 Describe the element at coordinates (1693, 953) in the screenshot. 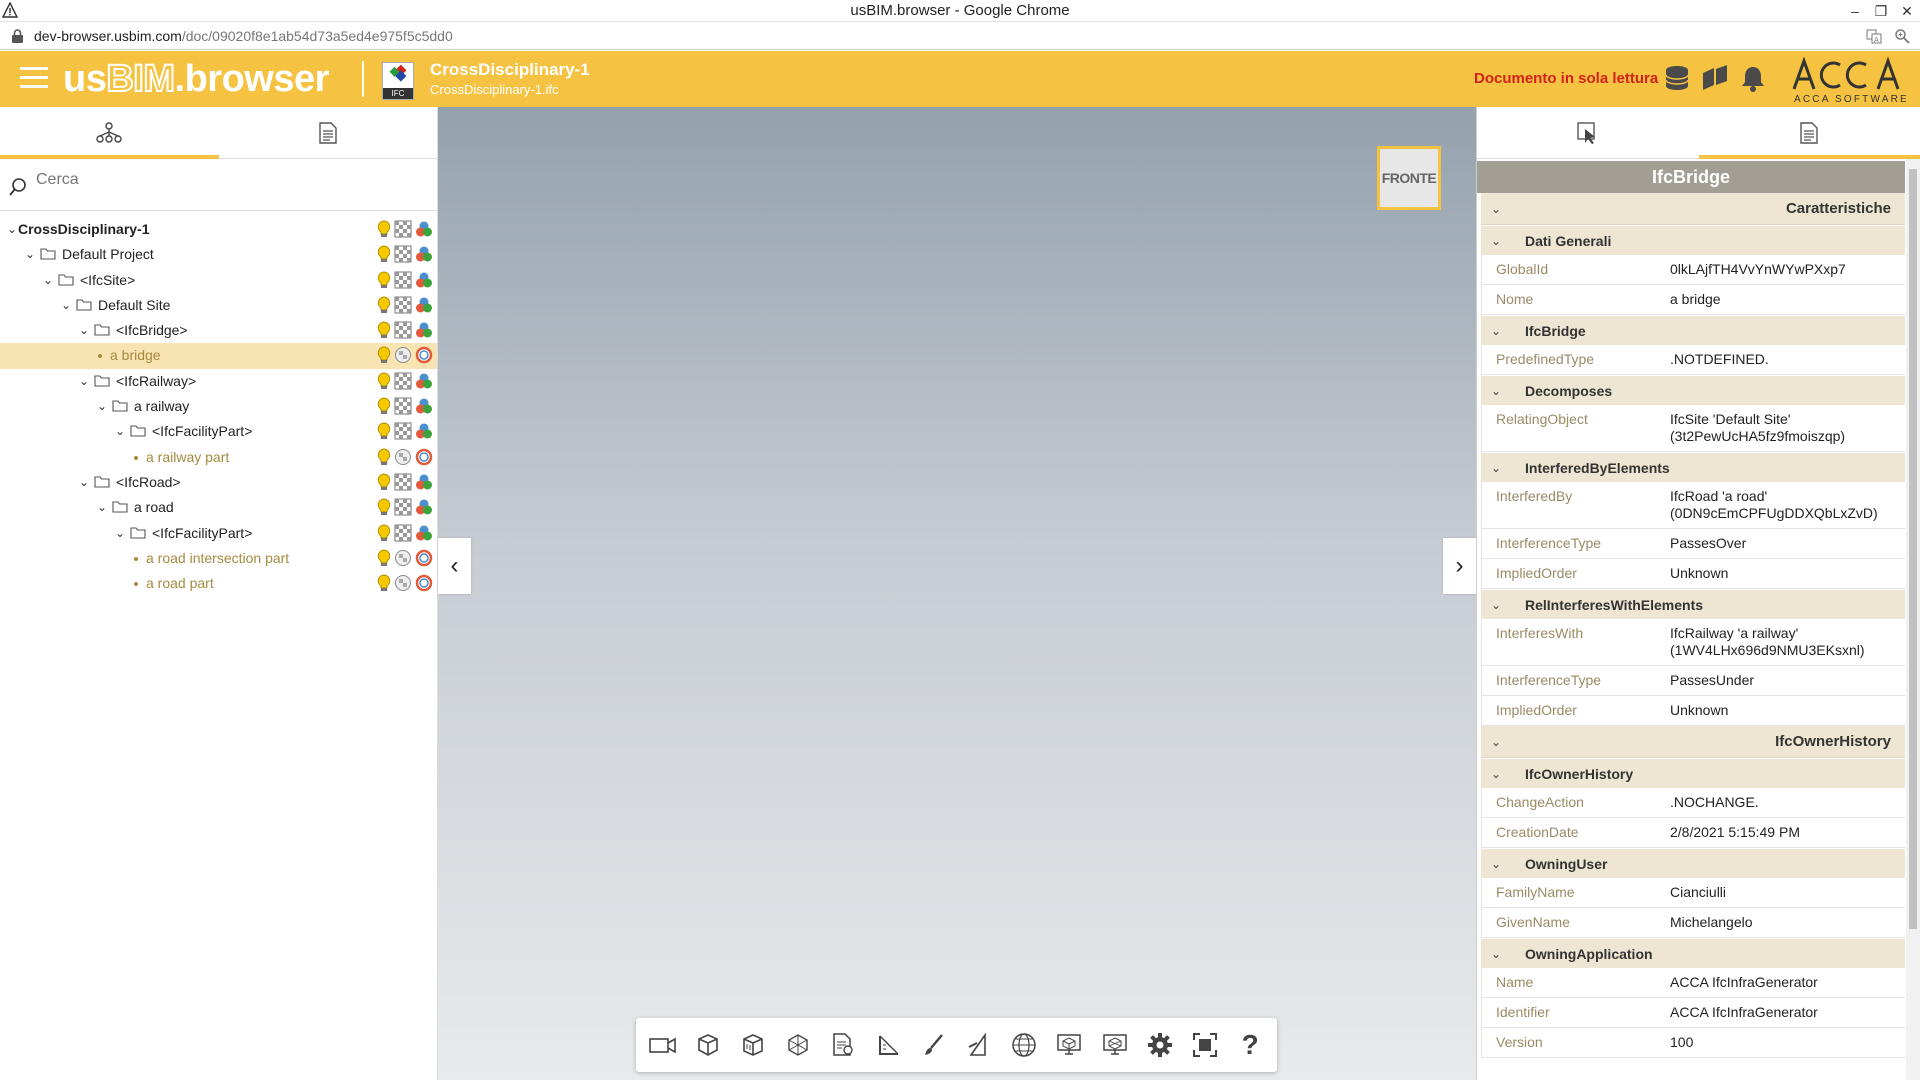

I see `property-group-header: ⌄ OwningApplication` at that location.